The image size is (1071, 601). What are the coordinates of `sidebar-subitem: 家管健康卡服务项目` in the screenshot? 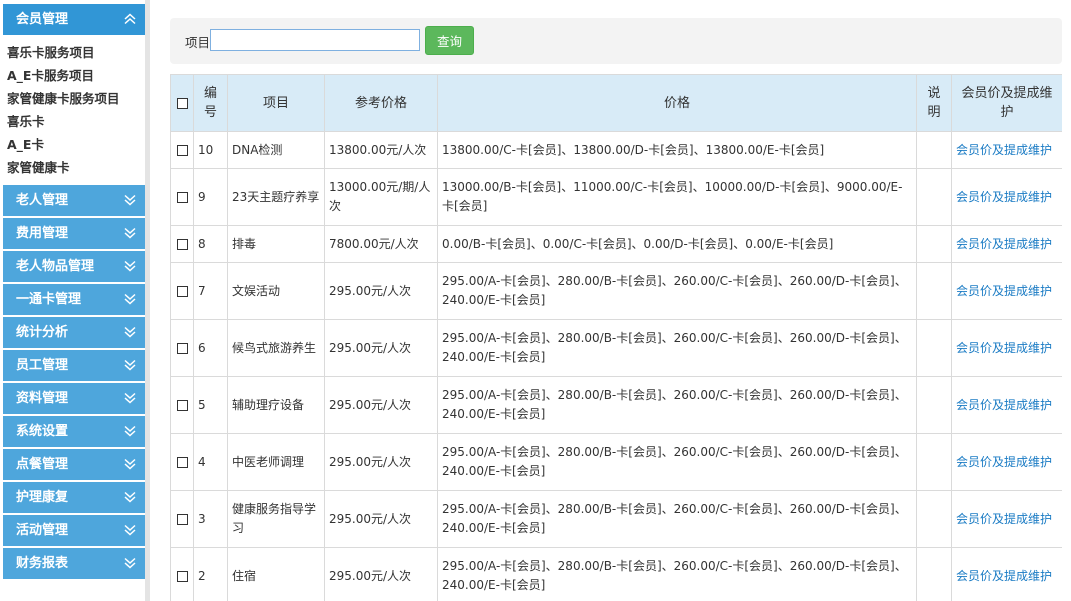 It's located at (78, 98).